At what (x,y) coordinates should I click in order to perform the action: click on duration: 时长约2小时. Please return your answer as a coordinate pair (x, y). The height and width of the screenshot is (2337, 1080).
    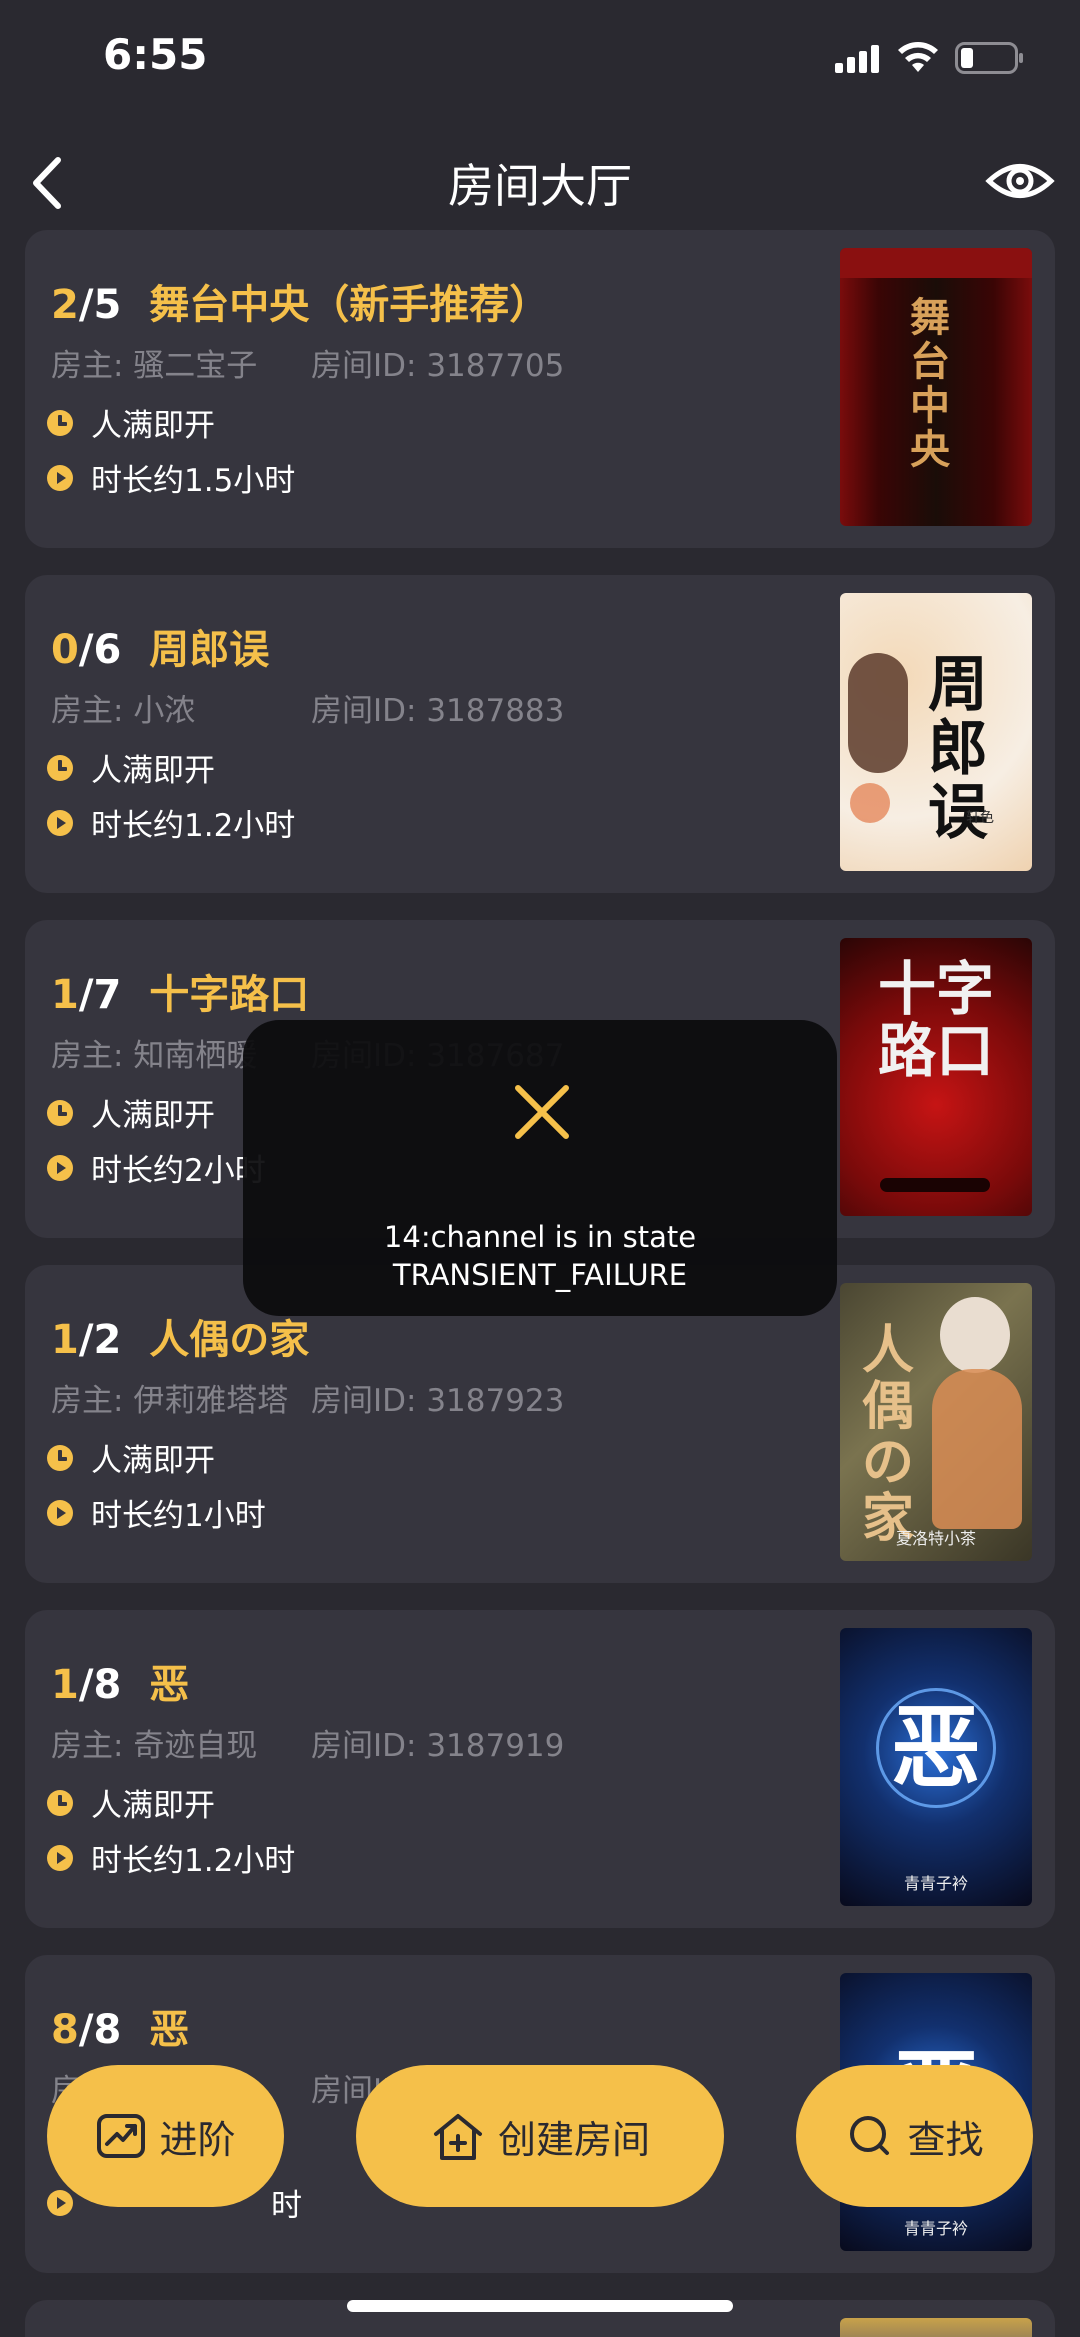
    Looking at the image, I should click on (156, 1167).